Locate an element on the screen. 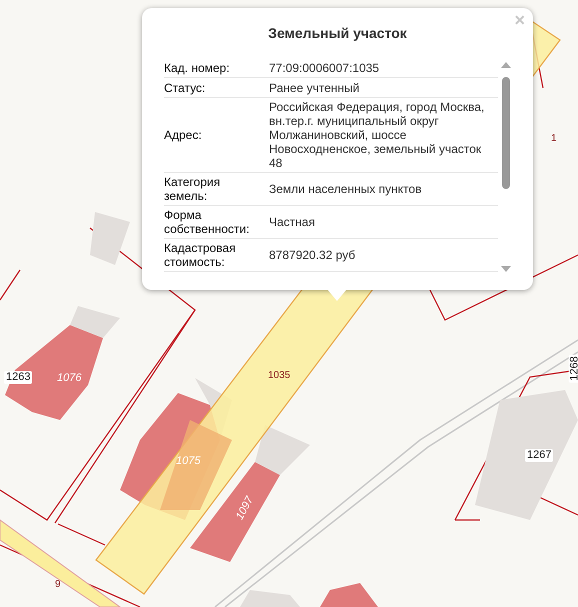 The width and height of the screenshot is (578, 607). map-label: 1268 is located at coordinates (573, 368).